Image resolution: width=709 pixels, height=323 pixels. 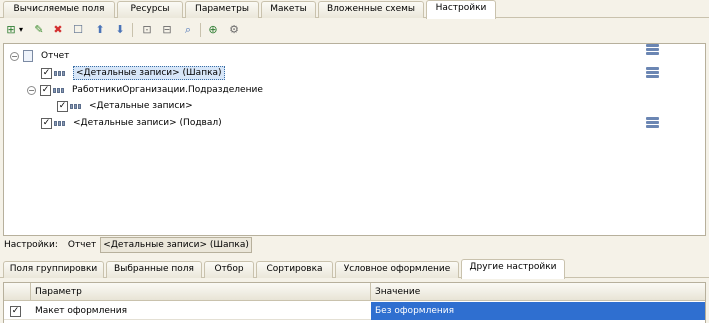 I want to click on tab-resources: Ресурсы, so click(x=150, y=9).